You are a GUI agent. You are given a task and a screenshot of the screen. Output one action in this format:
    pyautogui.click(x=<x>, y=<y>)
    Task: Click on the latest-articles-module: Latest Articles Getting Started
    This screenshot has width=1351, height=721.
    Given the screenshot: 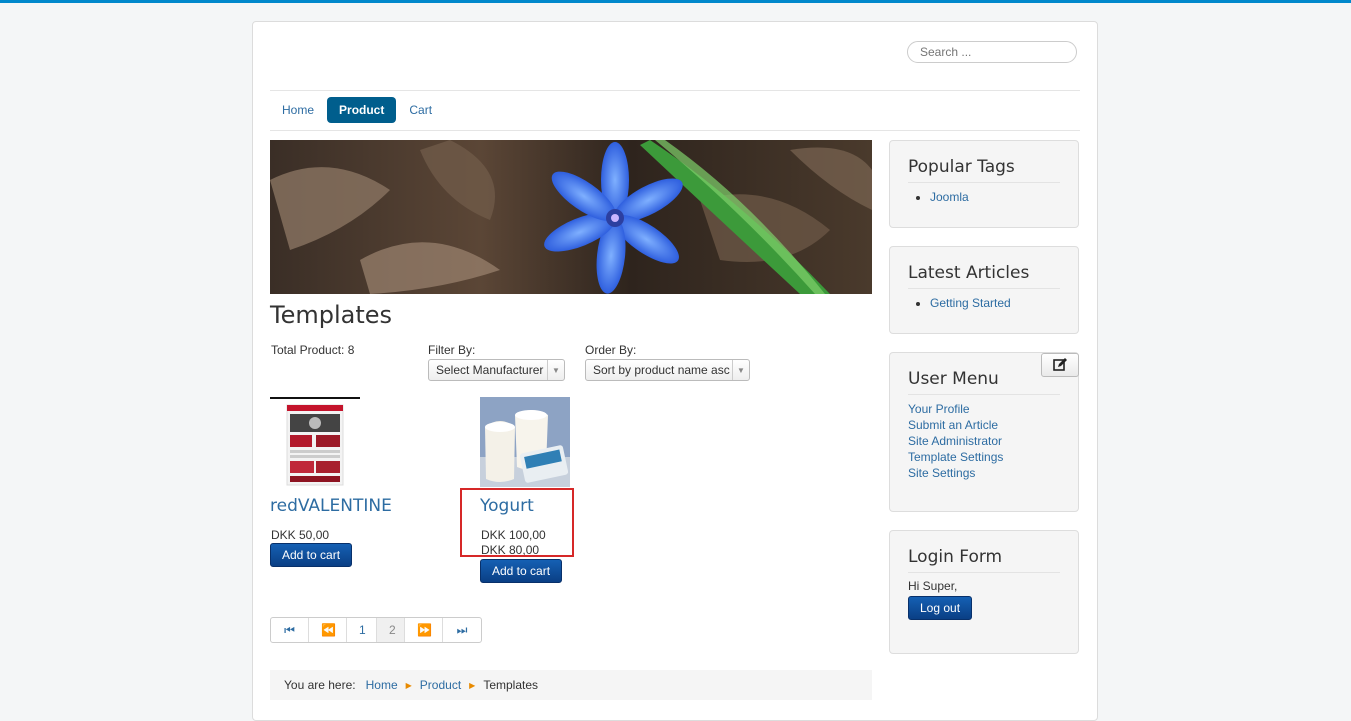 What is the action you would take?
    pyautogui.click(x=984, y=290)
    